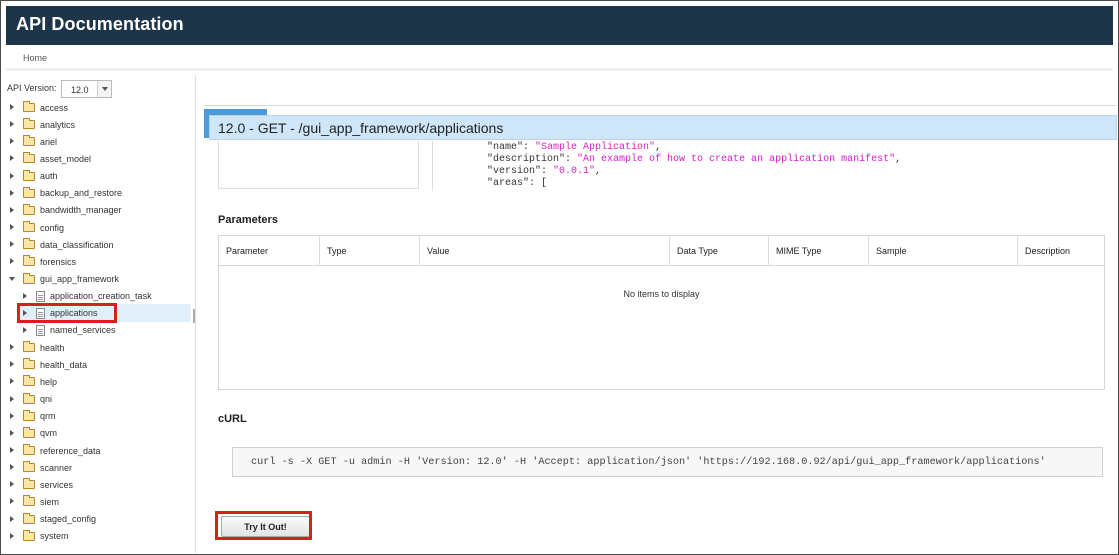 This screenshot has width=1119, height=555. I want to click on col-description: Description, so click(1061, 251).